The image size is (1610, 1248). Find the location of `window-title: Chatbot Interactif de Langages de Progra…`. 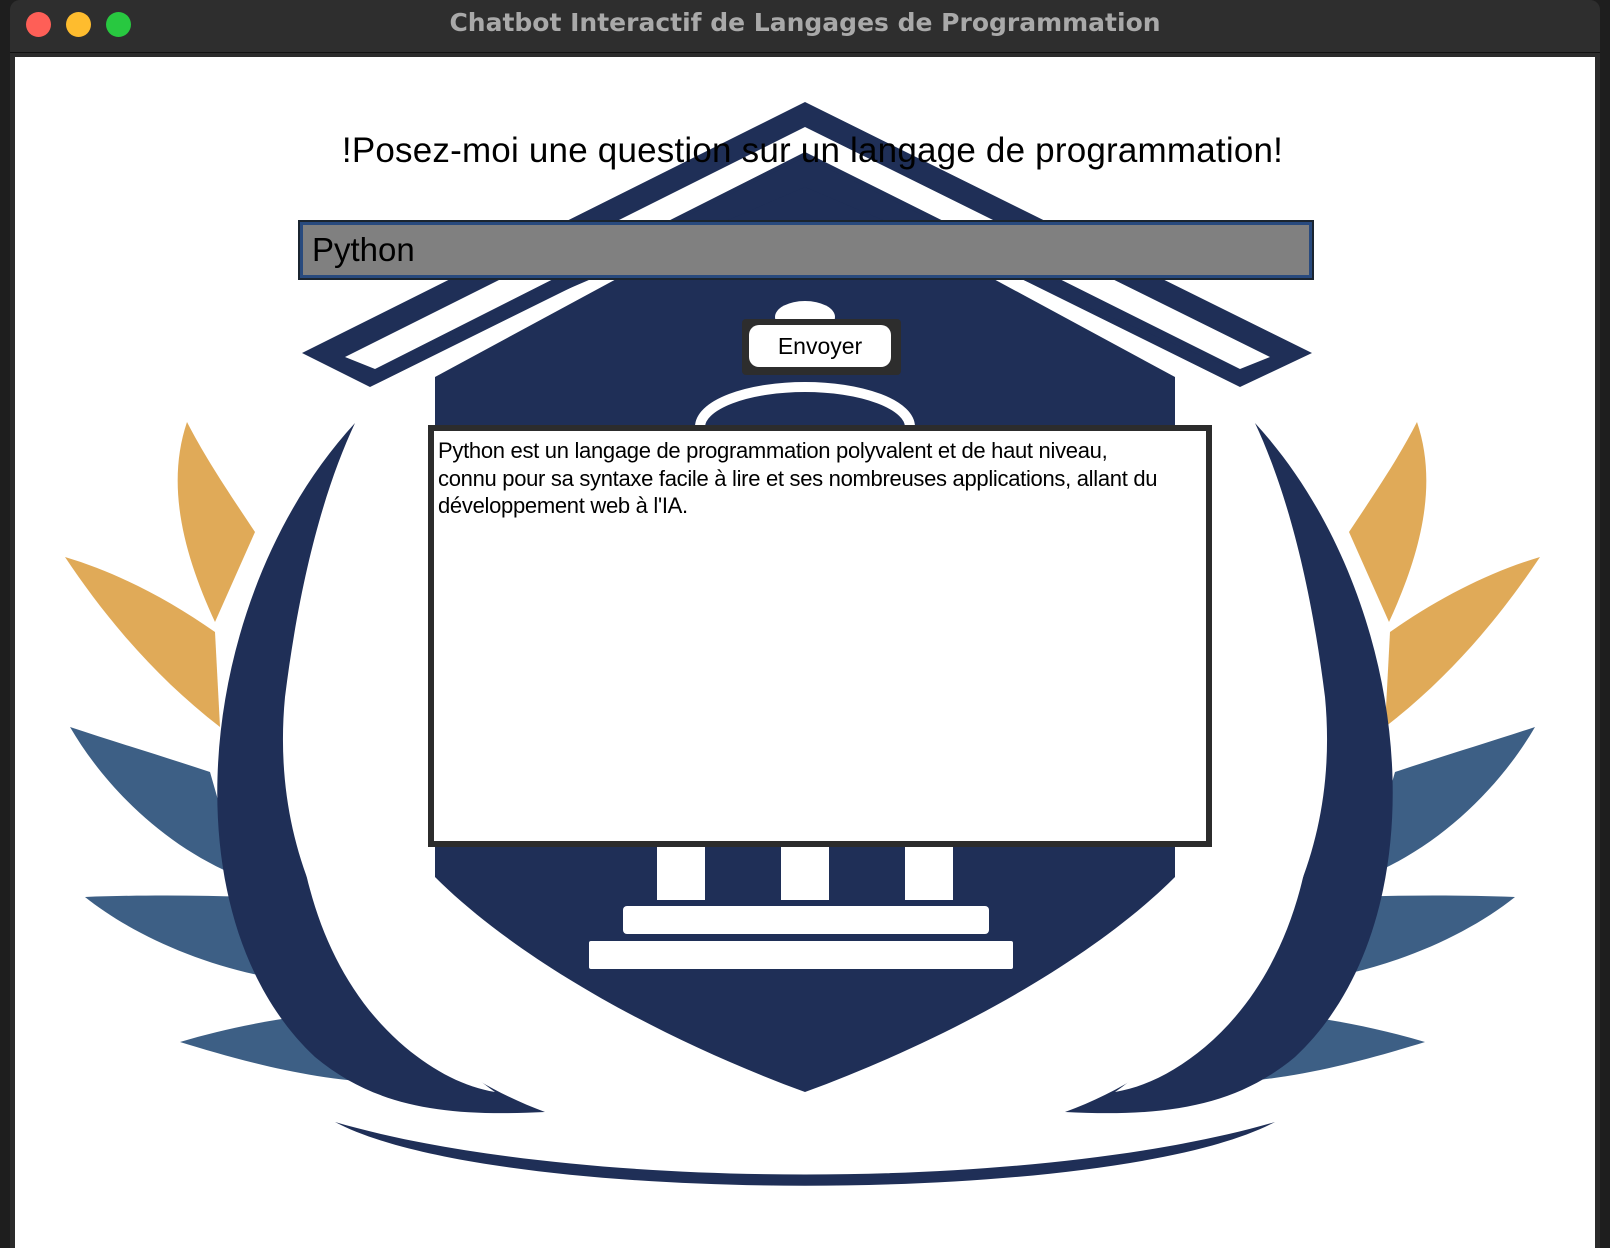

window-title: Chatbot Interactif de Langages de Progra… is located at coordinates (805, 22).